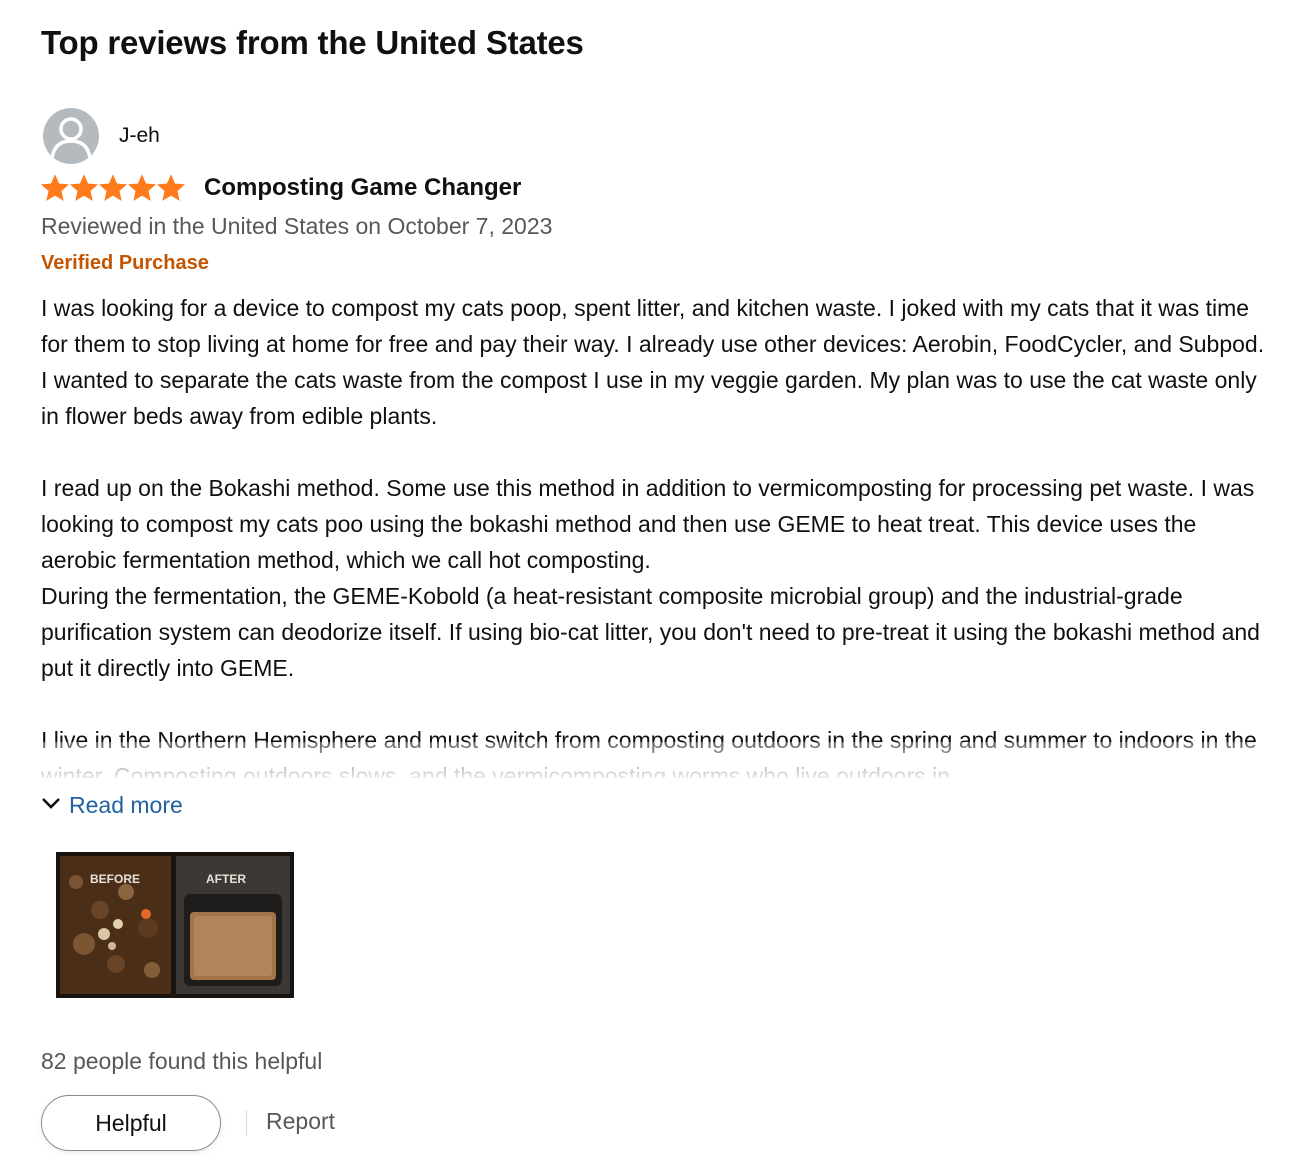 This screenshot has width=1308, height=1164. I want to click on divider, so click(246, 1123).